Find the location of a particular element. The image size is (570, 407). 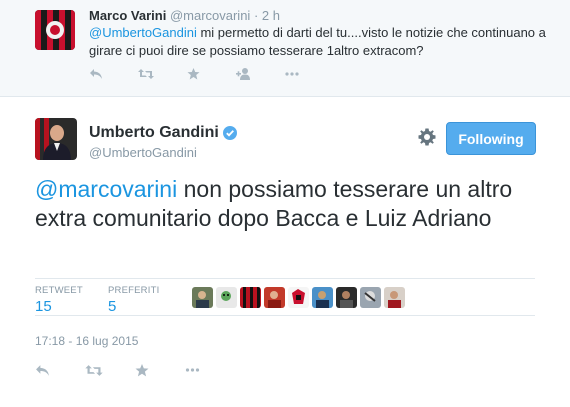

parent-name-line: Marco Varini @marcovarini · 2 h is located at coordinates (184, 15).